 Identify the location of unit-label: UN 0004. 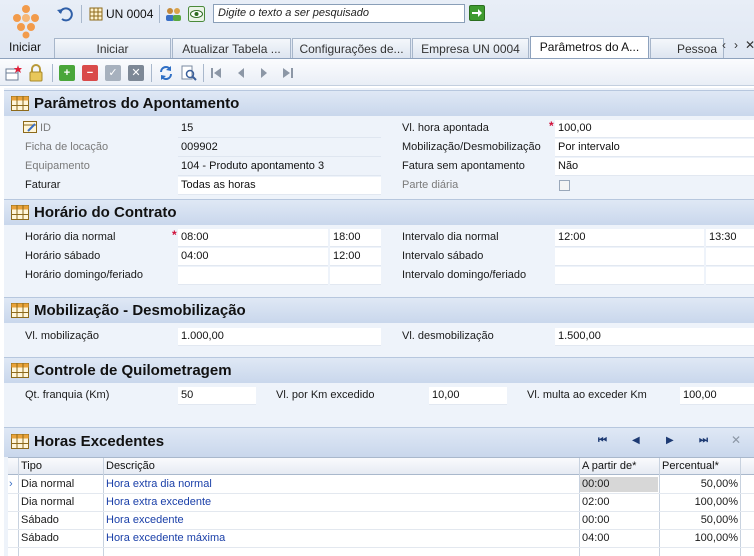
(130, 14).